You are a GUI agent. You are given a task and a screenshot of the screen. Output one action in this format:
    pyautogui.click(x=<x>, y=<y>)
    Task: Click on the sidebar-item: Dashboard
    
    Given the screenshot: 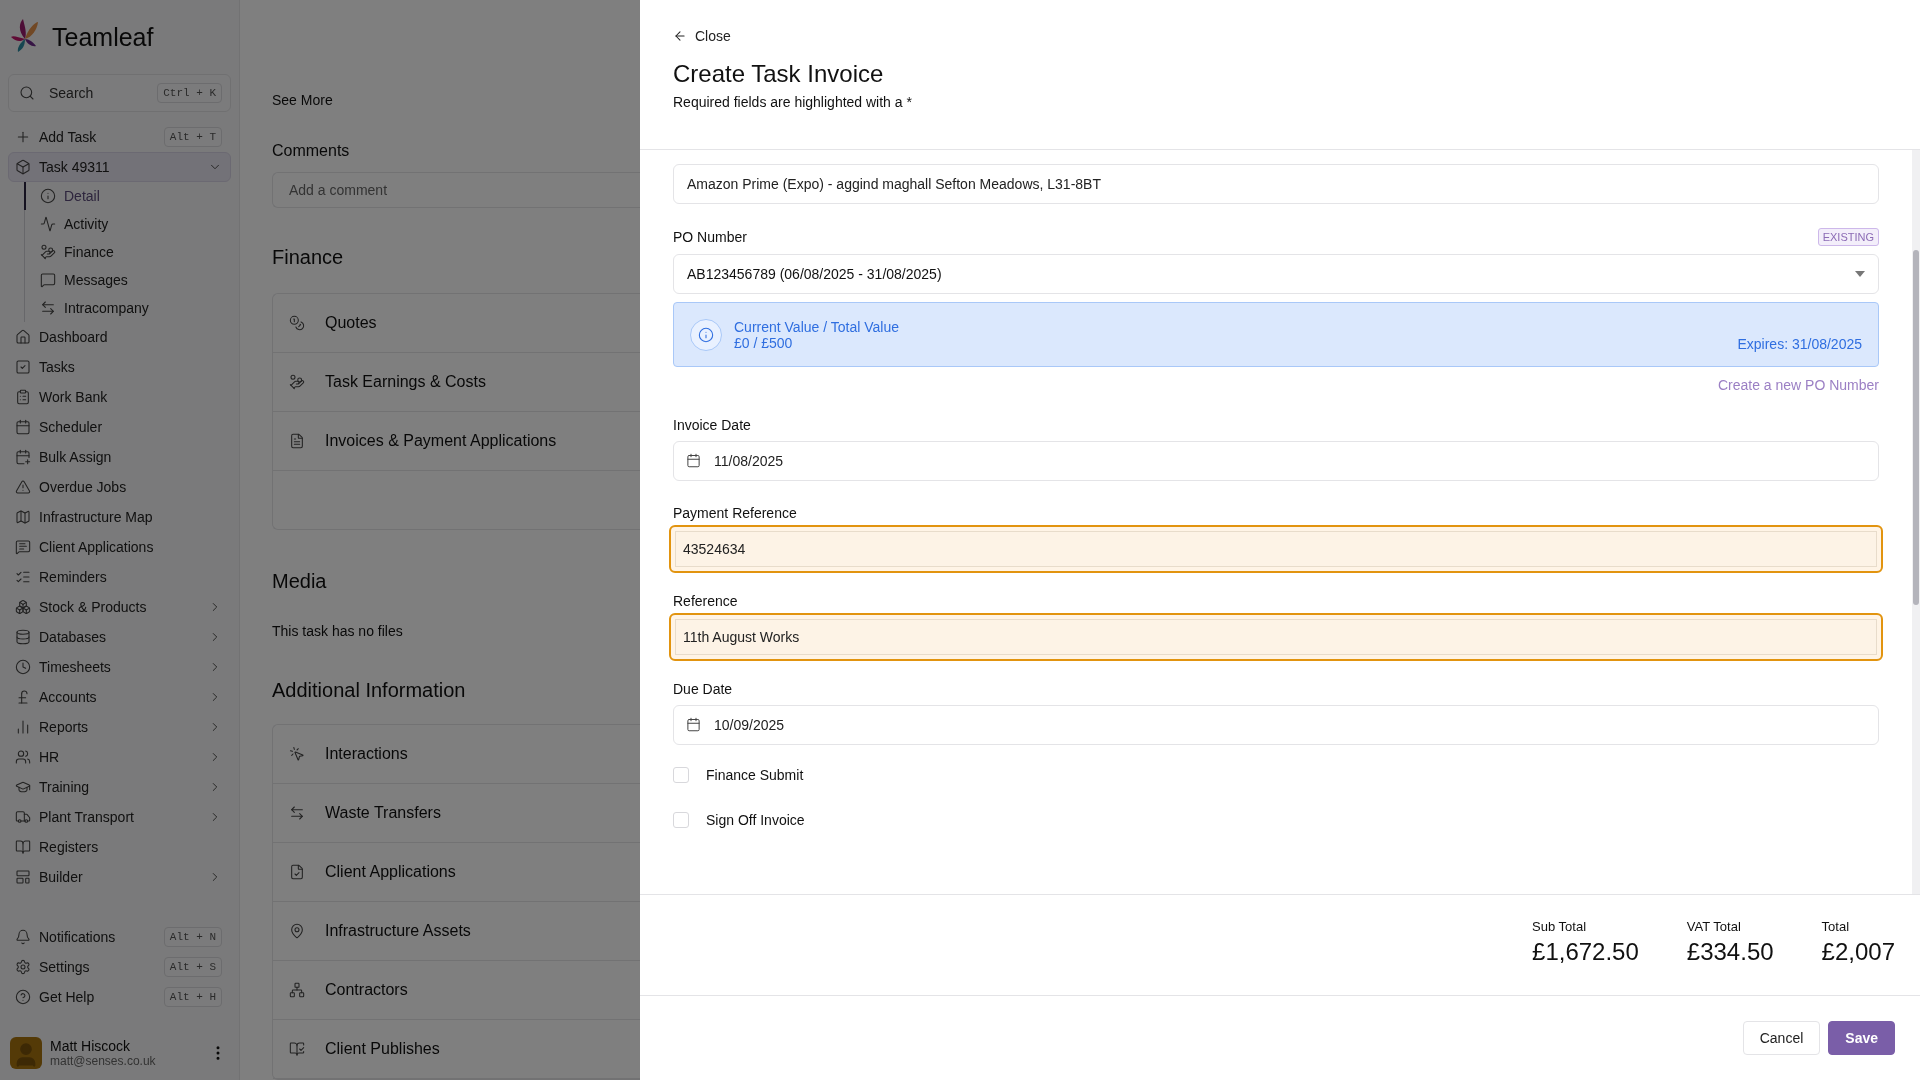 What is the action you would take?
    pyautogui.click(x=119, y=337)
    